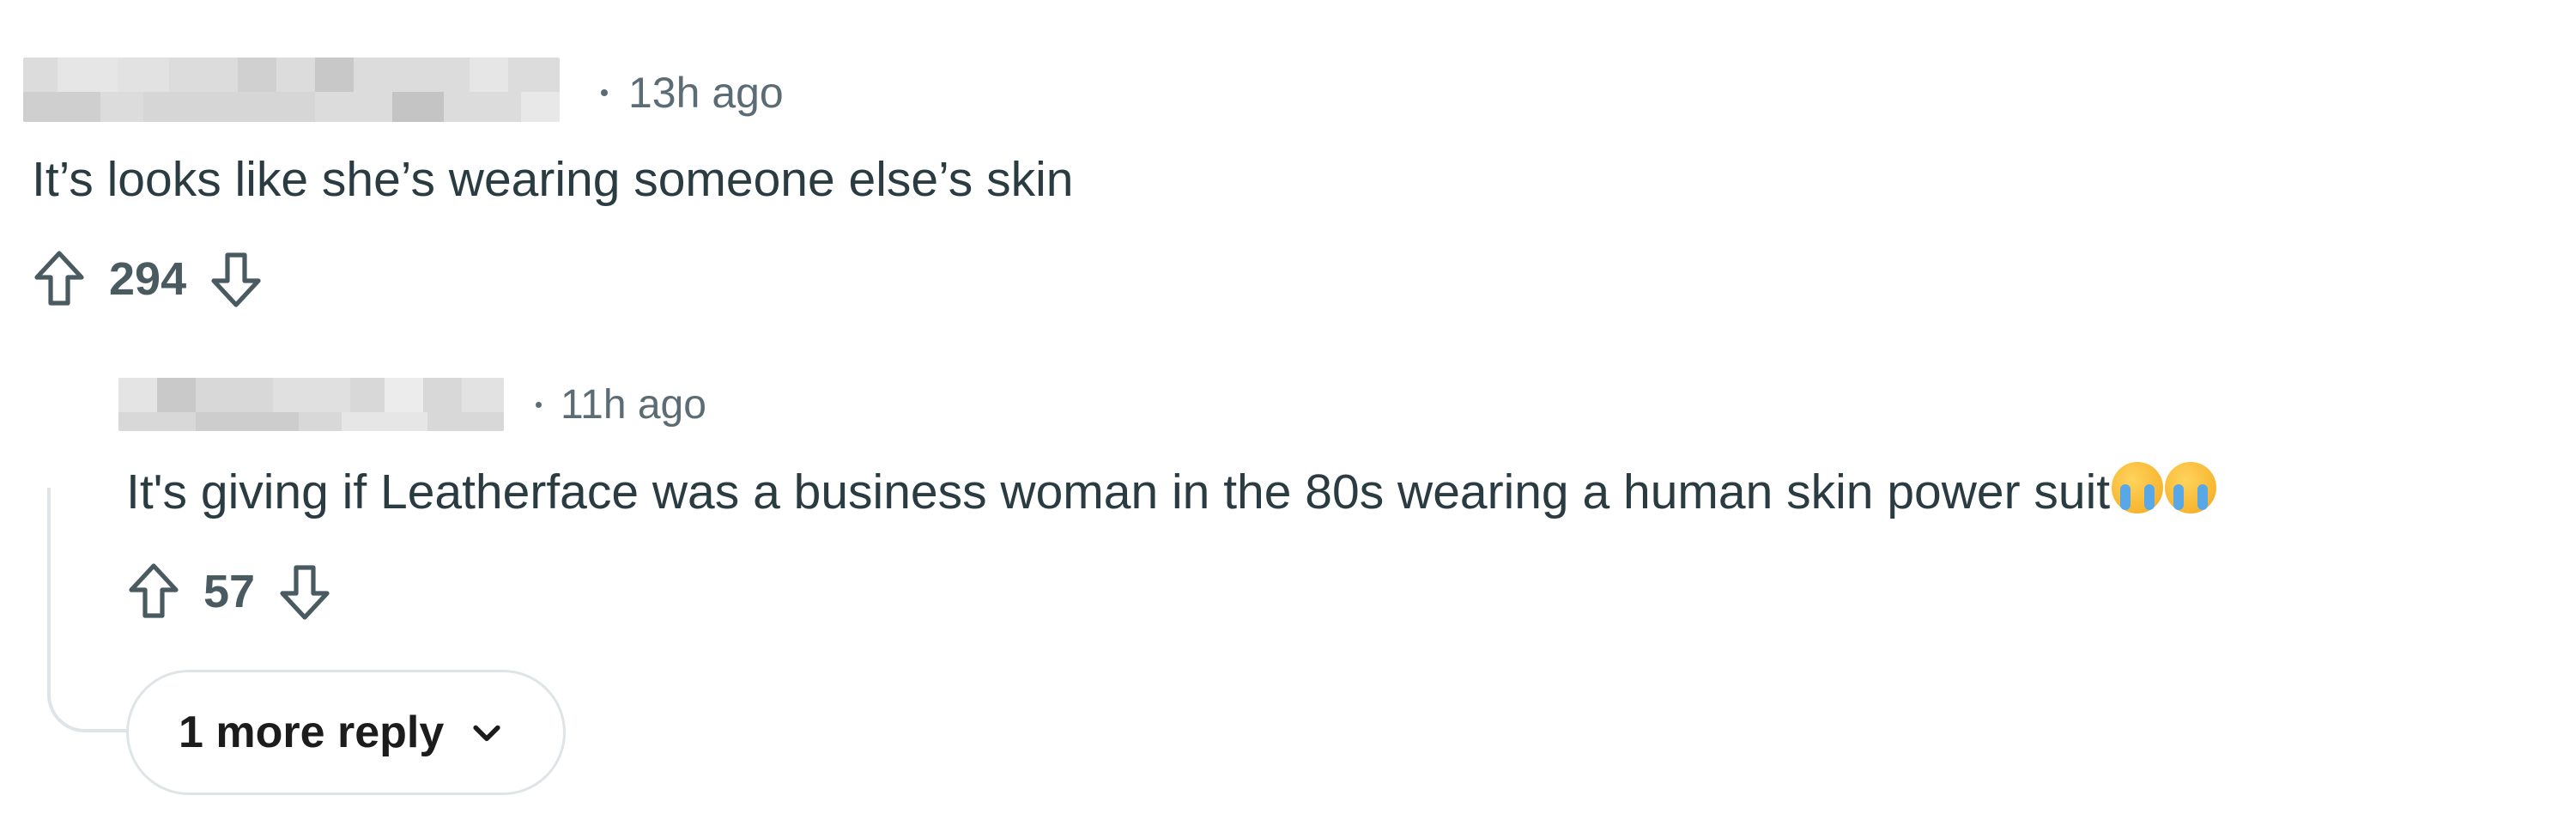 The image size is (2576, 820). I want to click on vote-score: 294, so click(148, 279).